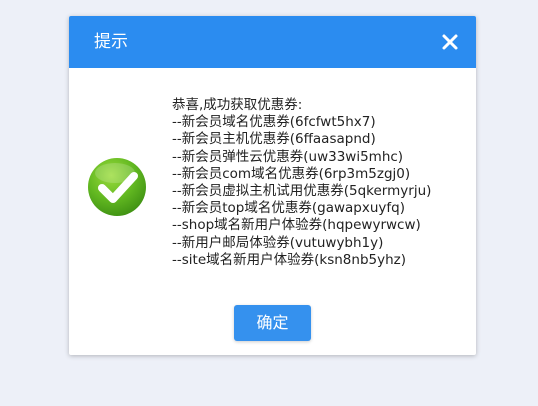 This screenshot has height=406, width=538. I want to click on coupon-line: --shop域名新用户体验券(hqpewyrwcw), so click(296, 225).